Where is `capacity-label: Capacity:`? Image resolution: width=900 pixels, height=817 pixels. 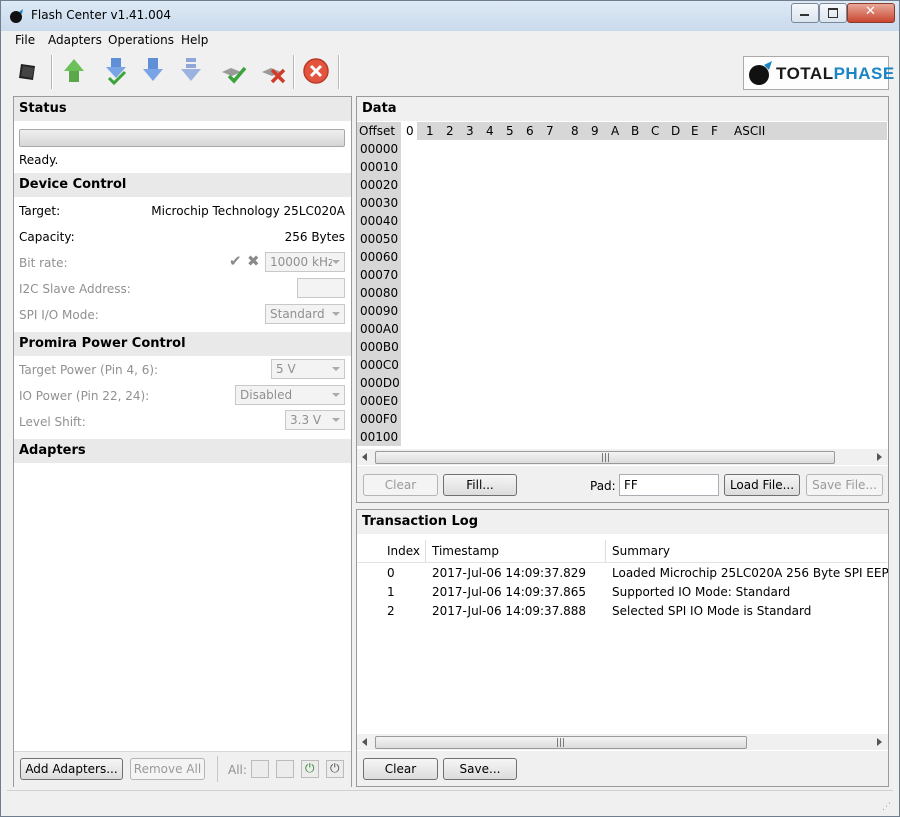
capacity-label: Capacity: is located at coordinates (47, 237).